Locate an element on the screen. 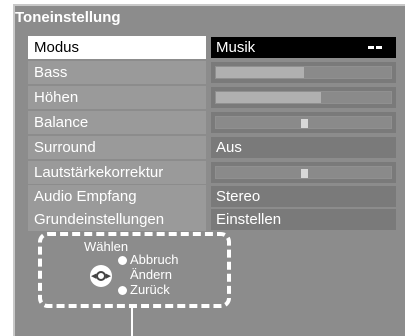 The height and width of the screenshot is (336, 406). menu-row-label: Grundeinstellungen is located at coordinates (117, 219).